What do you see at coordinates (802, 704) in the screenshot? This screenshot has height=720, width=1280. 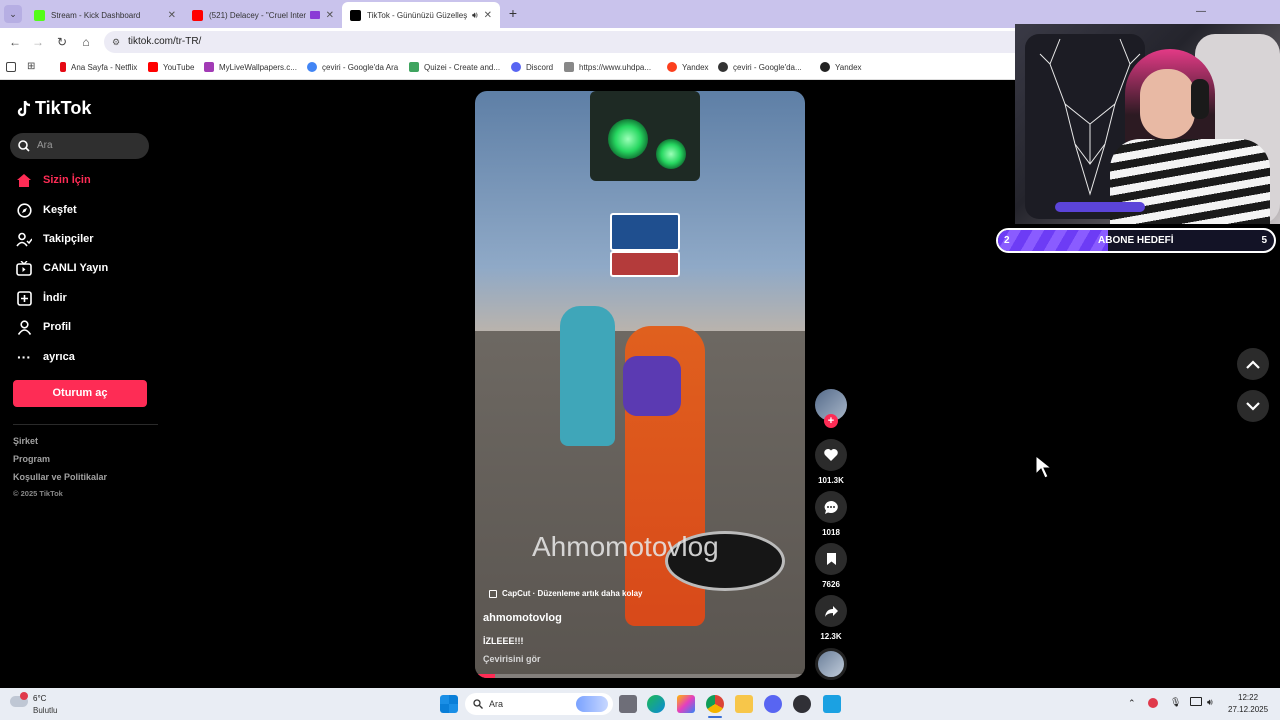 I see `obs-icon` at bounding box center [802, 704].